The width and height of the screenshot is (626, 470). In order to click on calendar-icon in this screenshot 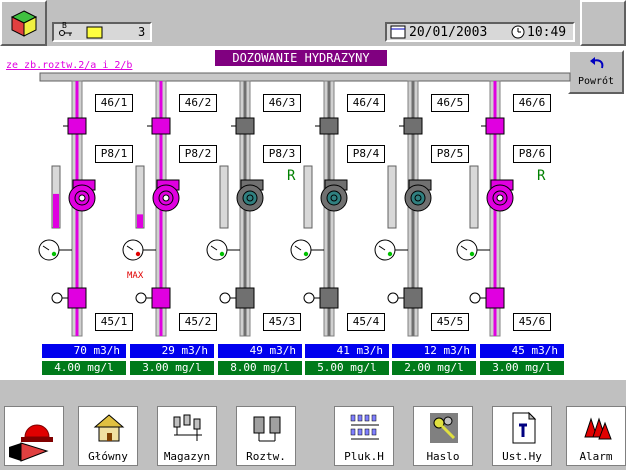, I will do `click(398, 32)`.